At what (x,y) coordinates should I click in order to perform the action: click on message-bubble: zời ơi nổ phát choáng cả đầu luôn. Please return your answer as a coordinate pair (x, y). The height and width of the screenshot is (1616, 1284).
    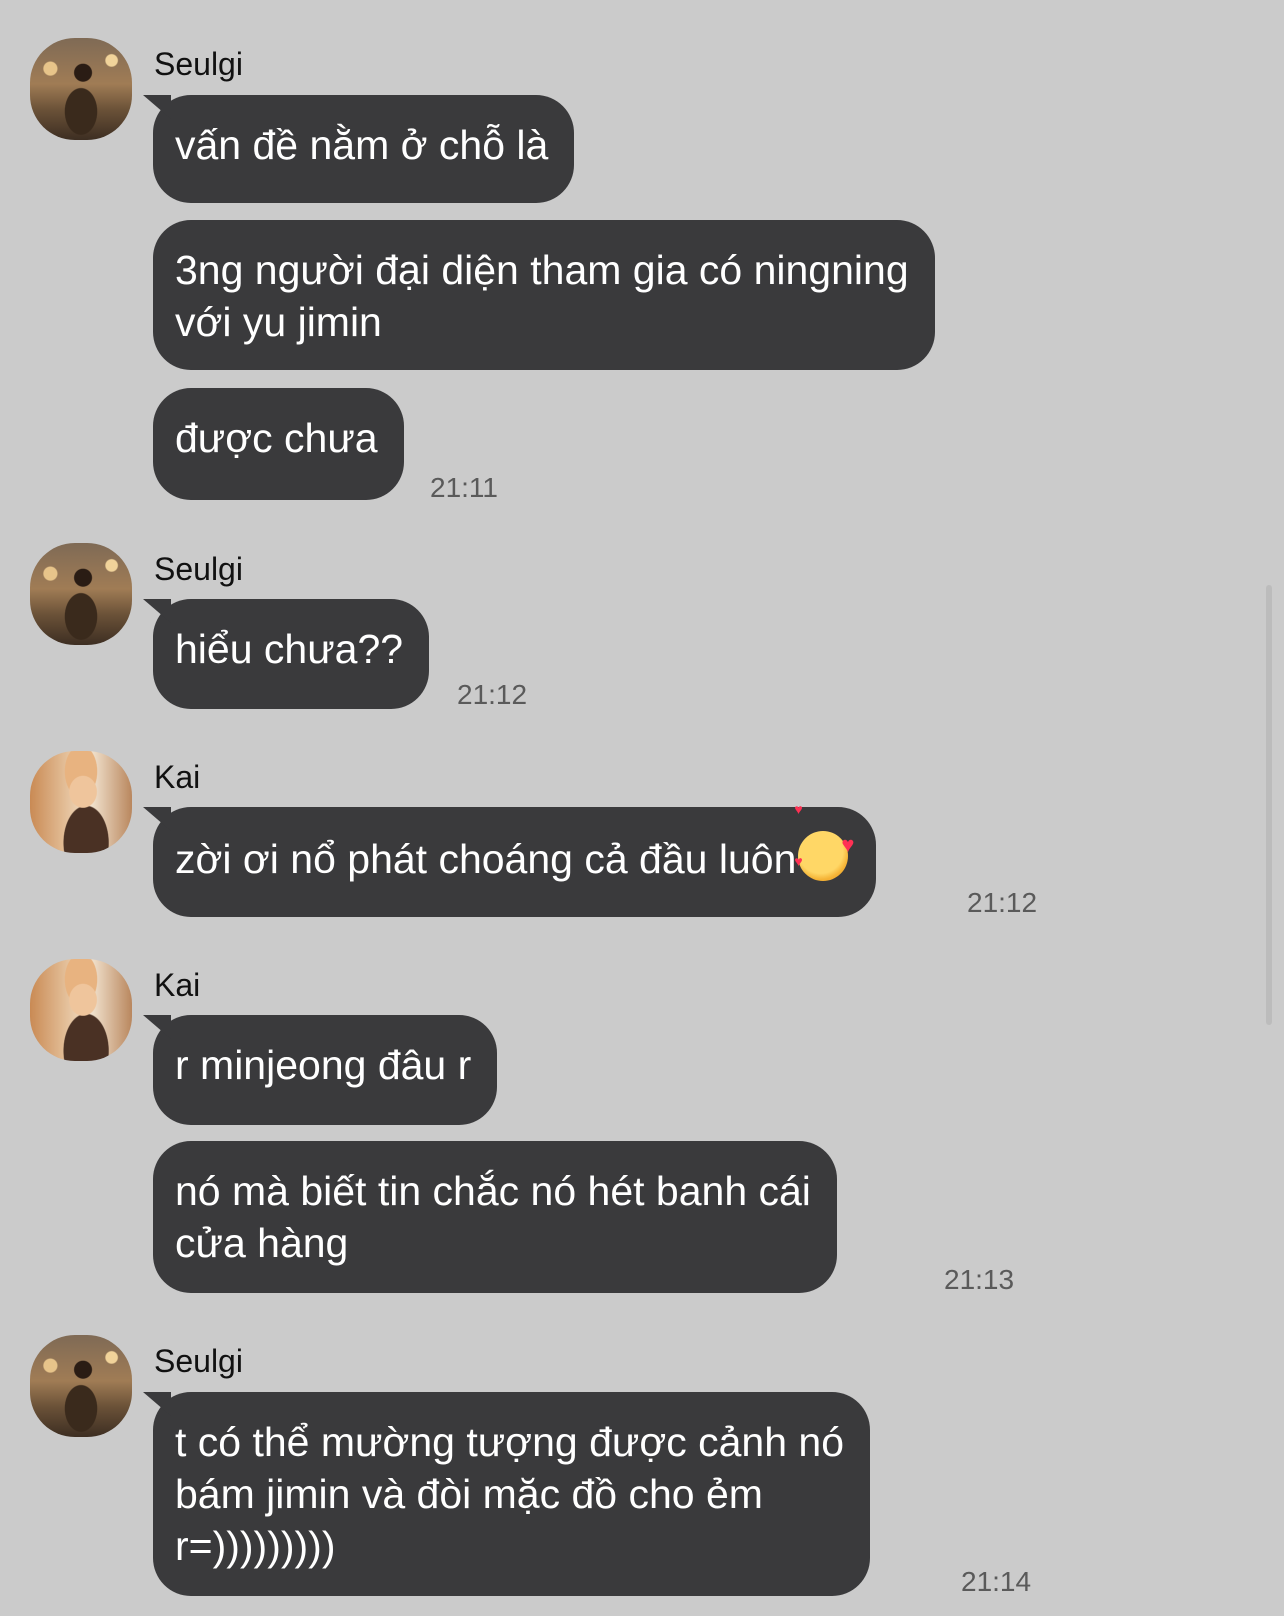
    Looking at the image, I should click on (515, 850).